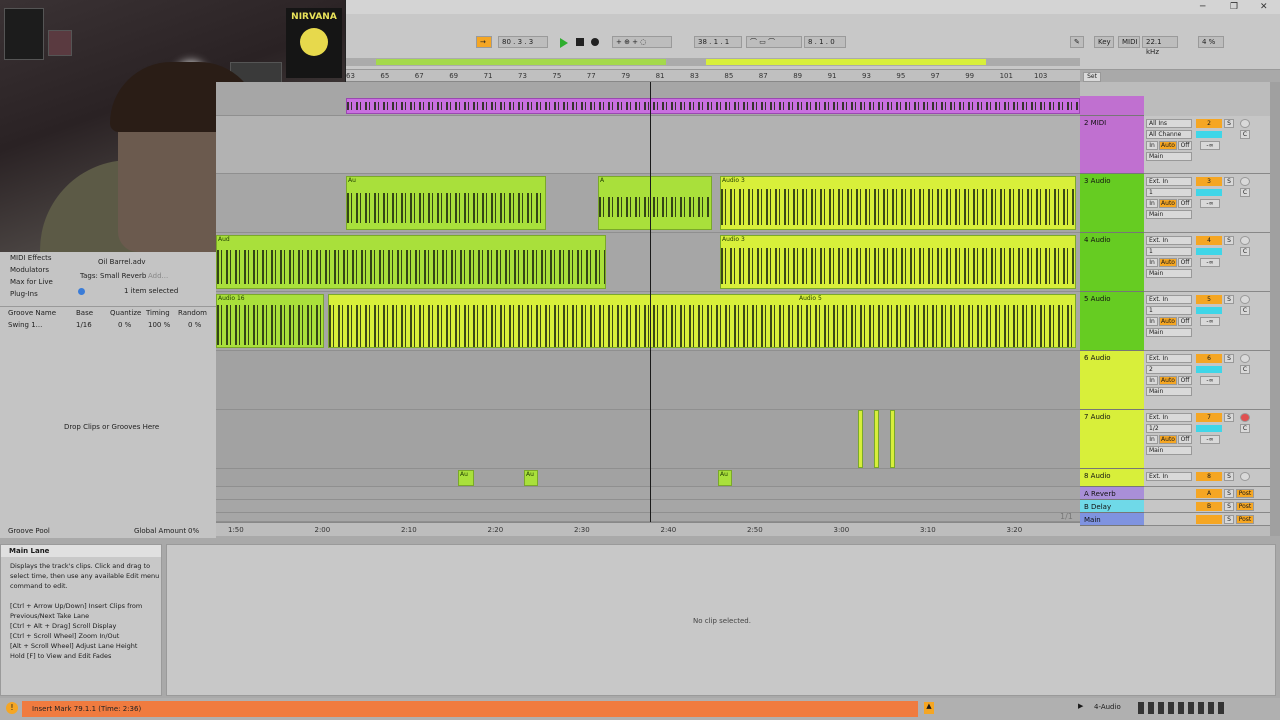  I want to click on input-channel-select: 1/2, so click(1169, 428).